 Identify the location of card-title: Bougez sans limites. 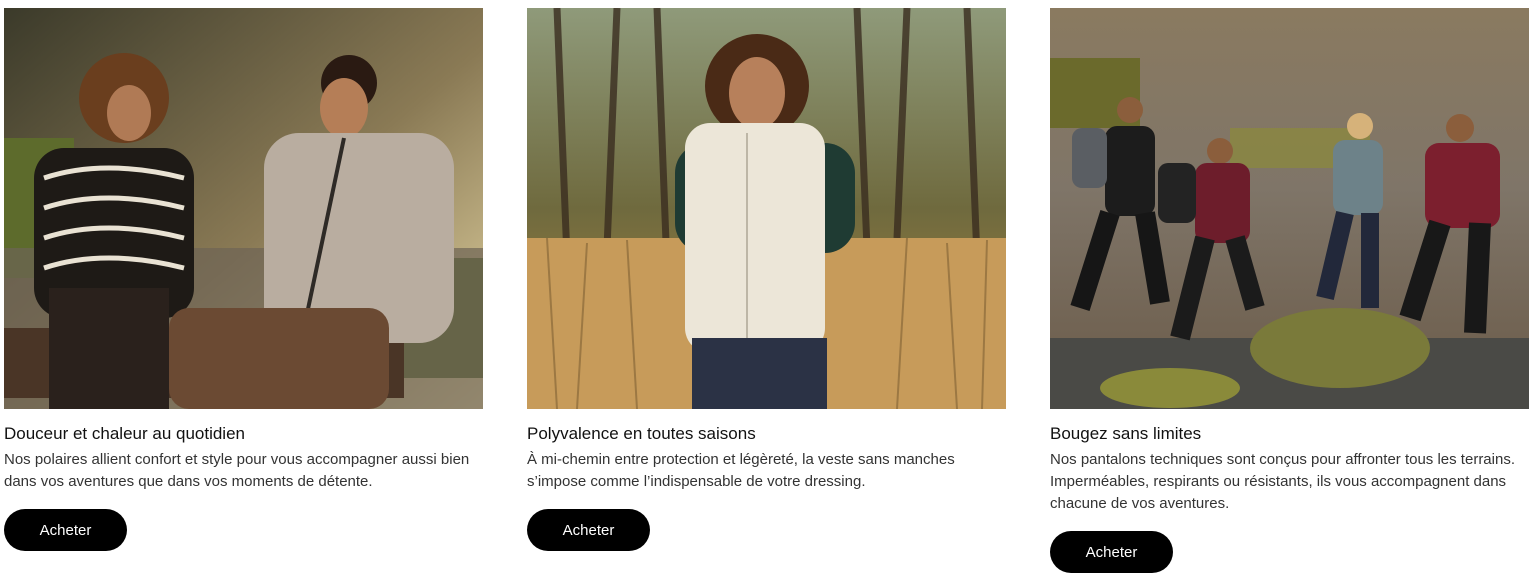
(1126, 433).